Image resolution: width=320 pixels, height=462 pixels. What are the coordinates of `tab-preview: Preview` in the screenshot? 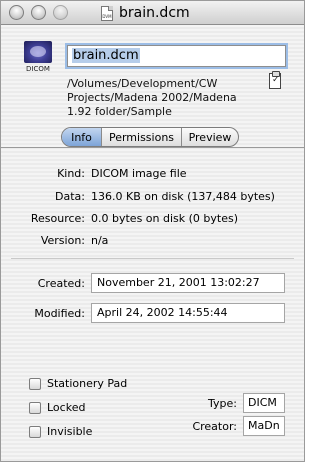 It's located at (210, 137).